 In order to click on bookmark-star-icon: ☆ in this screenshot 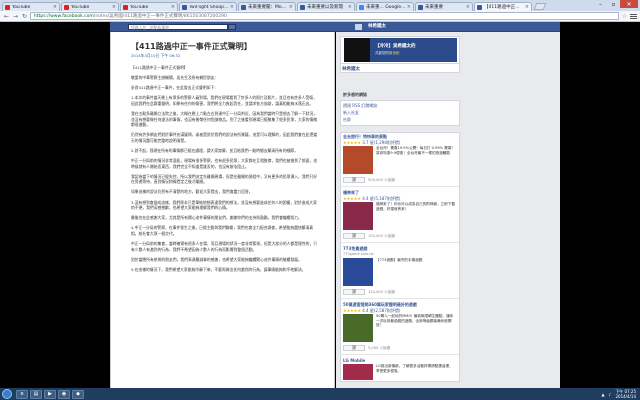, I will do `click(624, 16)`.